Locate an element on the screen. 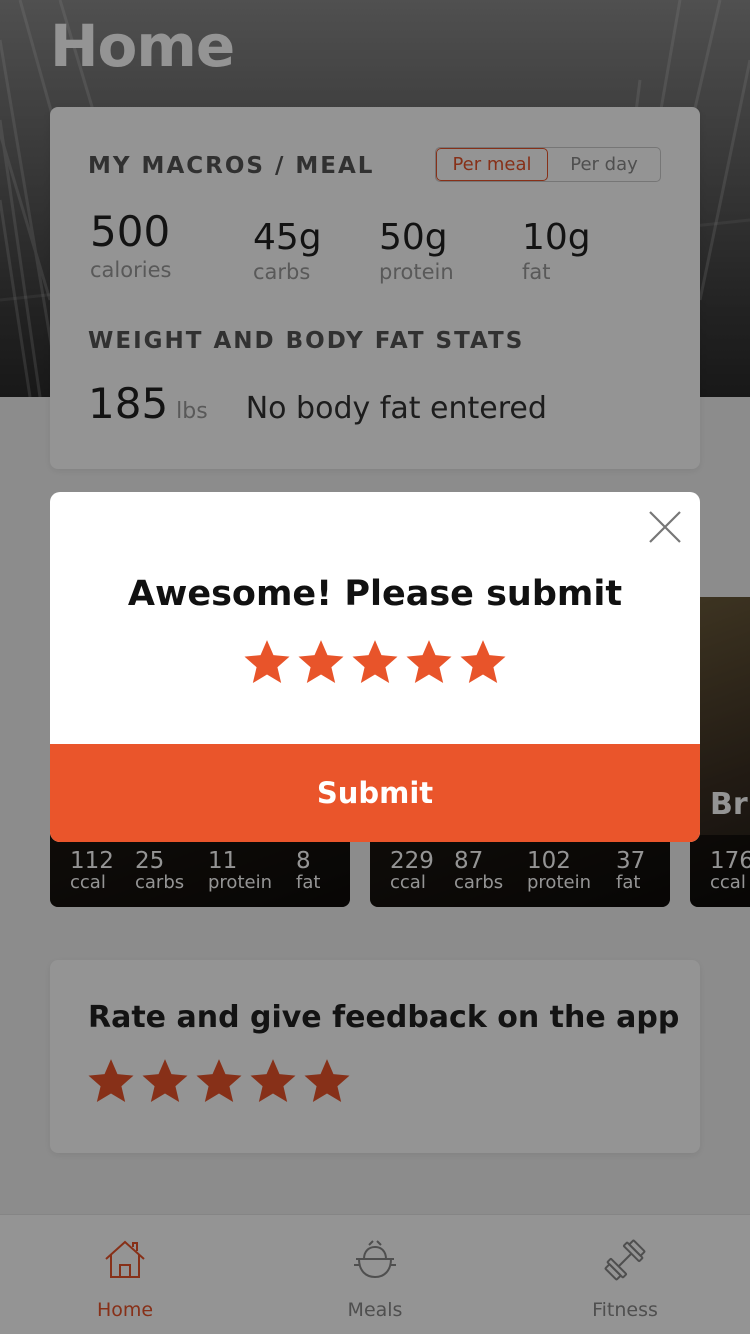 The height and width of the screenshot is (1334, 750). submit-button: Submit is located at coordinates (375, 793).